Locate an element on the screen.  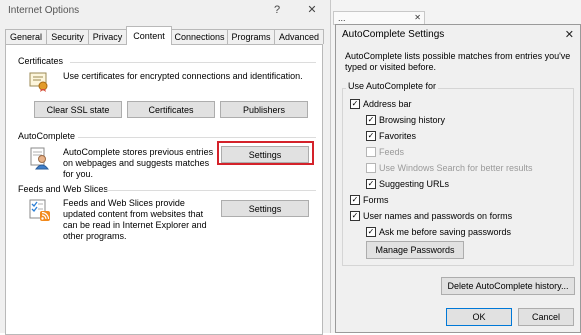
feeds-settings-button: Settings is located at coordinates (265, 208).